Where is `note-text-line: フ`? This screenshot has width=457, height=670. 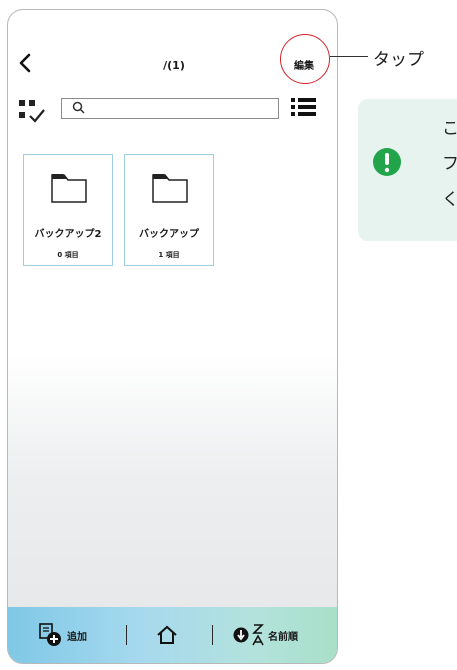 note-text-line: フ is located at coordinates (449, 164).